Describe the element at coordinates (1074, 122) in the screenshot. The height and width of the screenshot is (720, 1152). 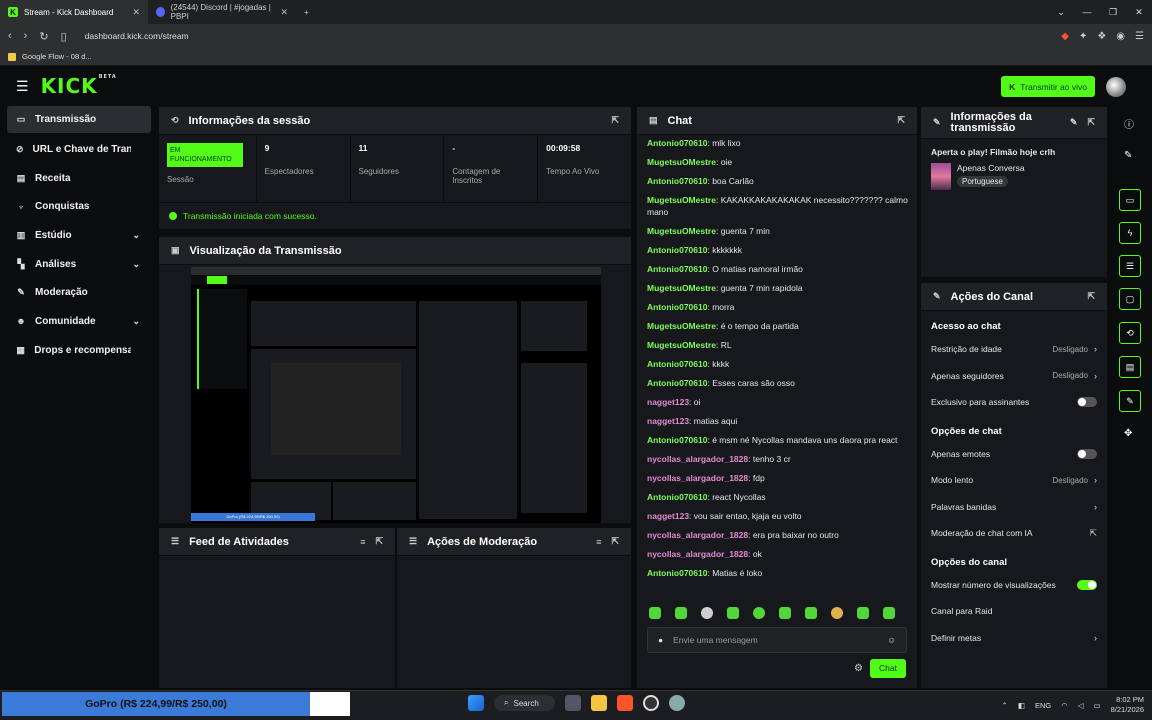
I see `edit-icon: ✎` at that location.